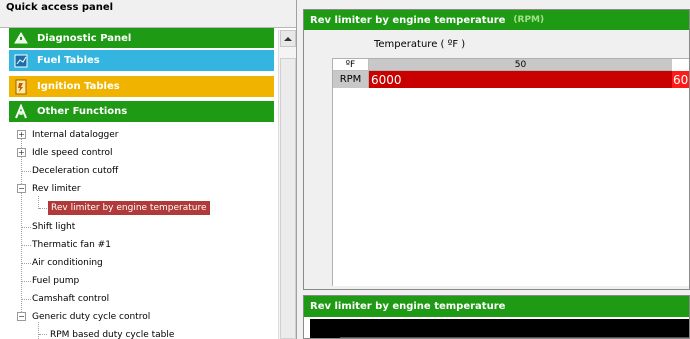  I want to click on corner-unit-label: ºF, so click(351, 65).